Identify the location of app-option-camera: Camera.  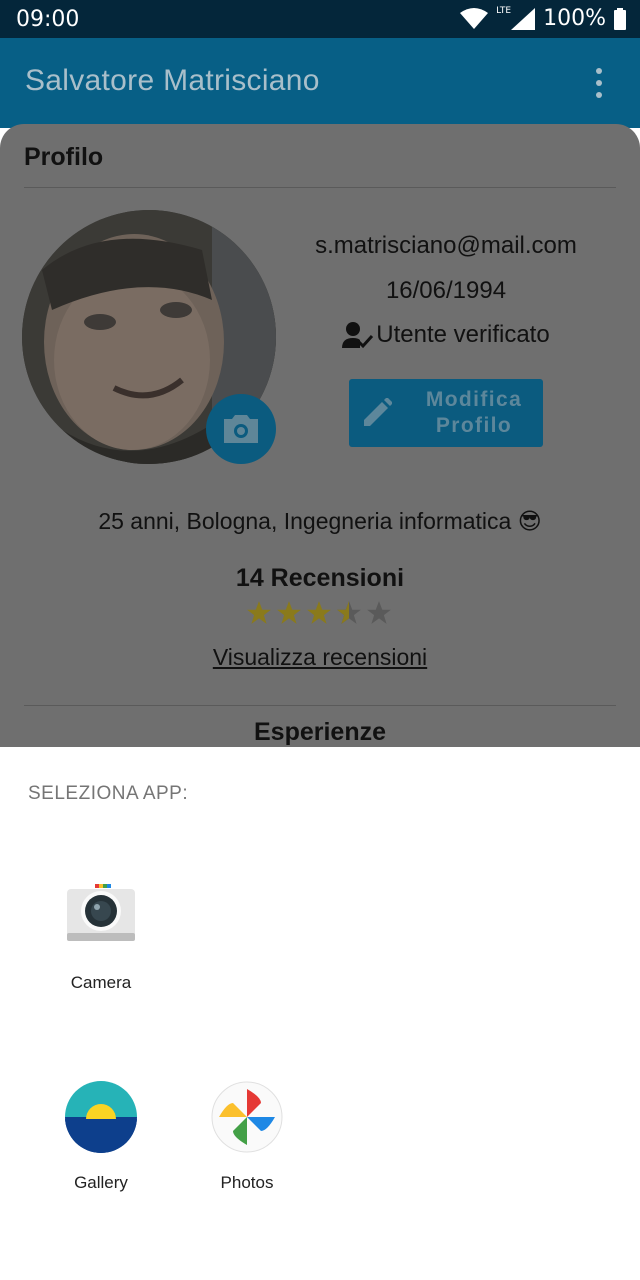
(101, 937).